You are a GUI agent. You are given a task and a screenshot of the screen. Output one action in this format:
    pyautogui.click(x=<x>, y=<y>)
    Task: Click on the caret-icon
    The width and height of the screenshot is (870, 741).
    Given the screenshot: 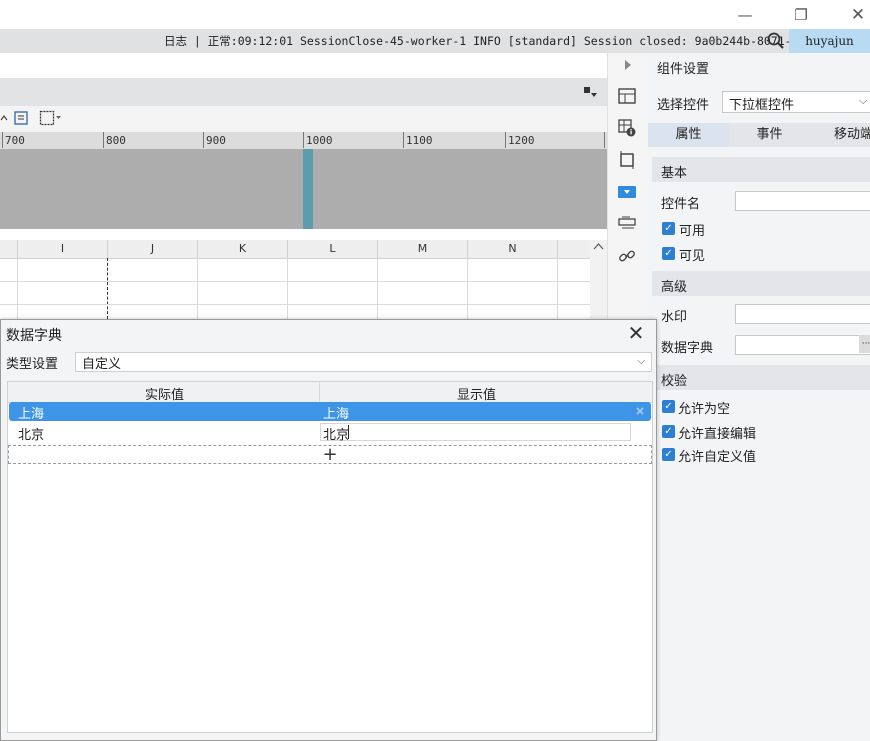 What is the action you would take?
    pyautogui.click(x=4, y=118)
    